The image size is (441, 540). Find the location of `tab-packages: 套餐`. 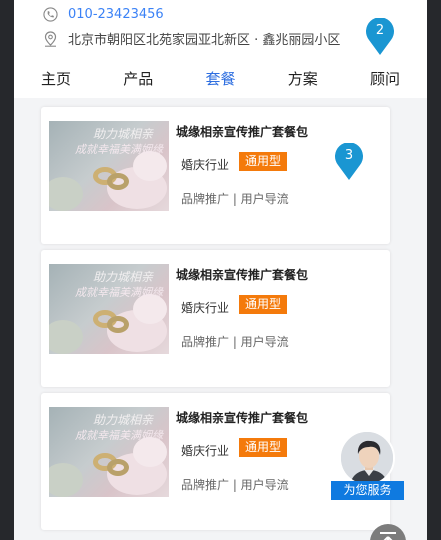

tab-packages: 套餐 is located at coordinates (220, 78).